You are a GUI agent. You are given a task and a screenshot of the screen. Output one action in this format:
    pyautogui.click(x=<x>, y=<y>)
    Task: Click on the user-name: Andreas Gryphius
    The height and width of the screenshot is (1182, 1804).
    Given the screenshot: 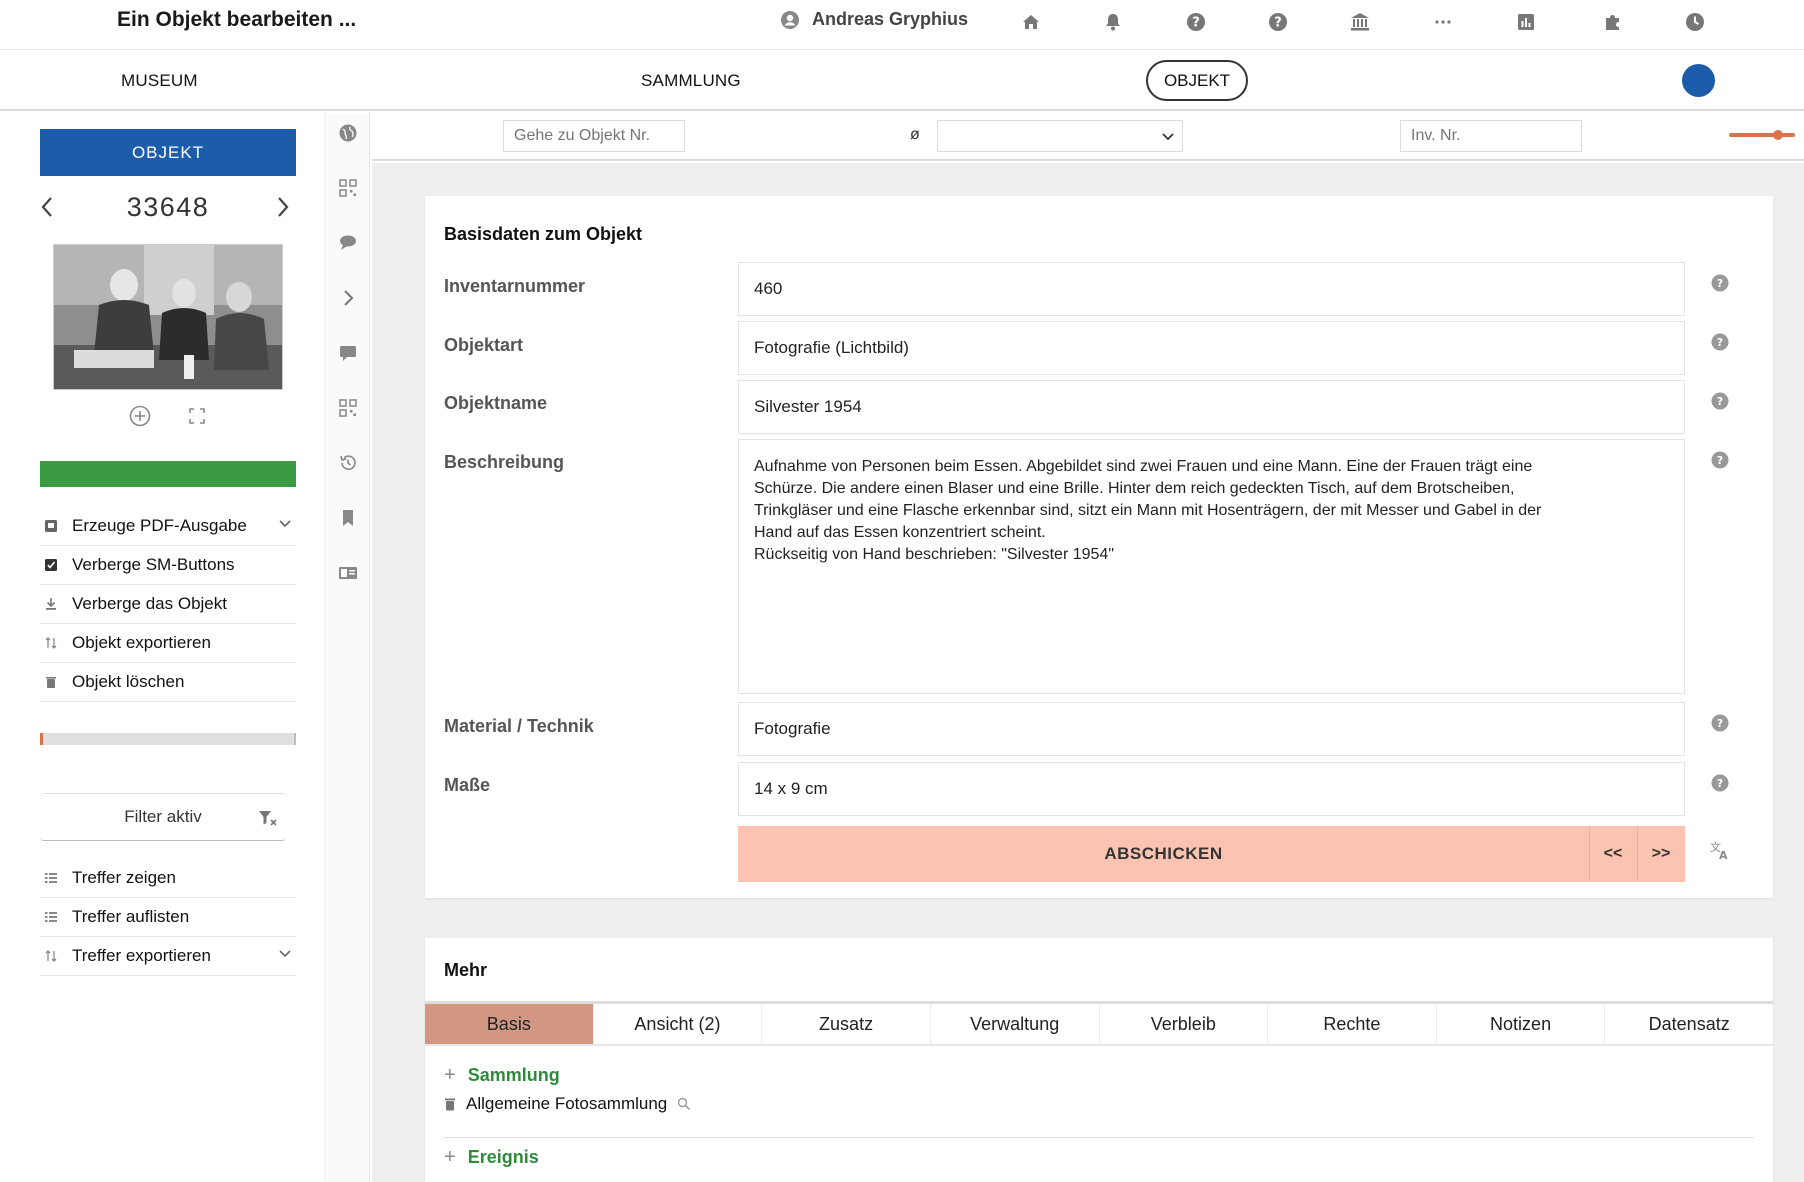 What is the action you would take?
    pyautogui.click(x=890, y=19)
    